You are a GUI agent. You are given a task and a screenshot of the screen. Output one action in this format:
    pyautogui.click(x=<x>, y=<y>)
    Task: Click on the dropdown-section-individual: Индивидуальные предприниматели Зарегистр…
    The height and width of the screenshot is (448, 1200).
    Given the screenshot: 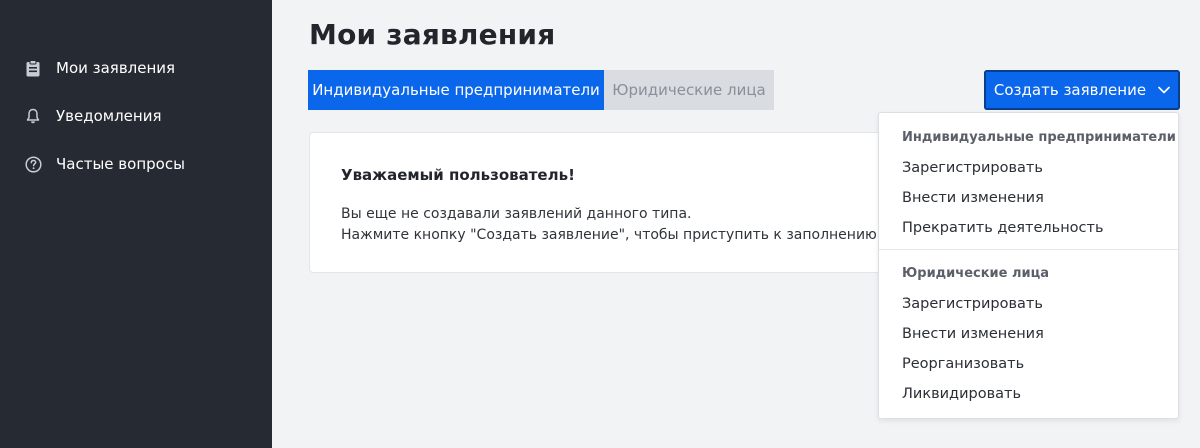 What is the action you would take?
    pyautogui.click(x=1028, y=181)
    